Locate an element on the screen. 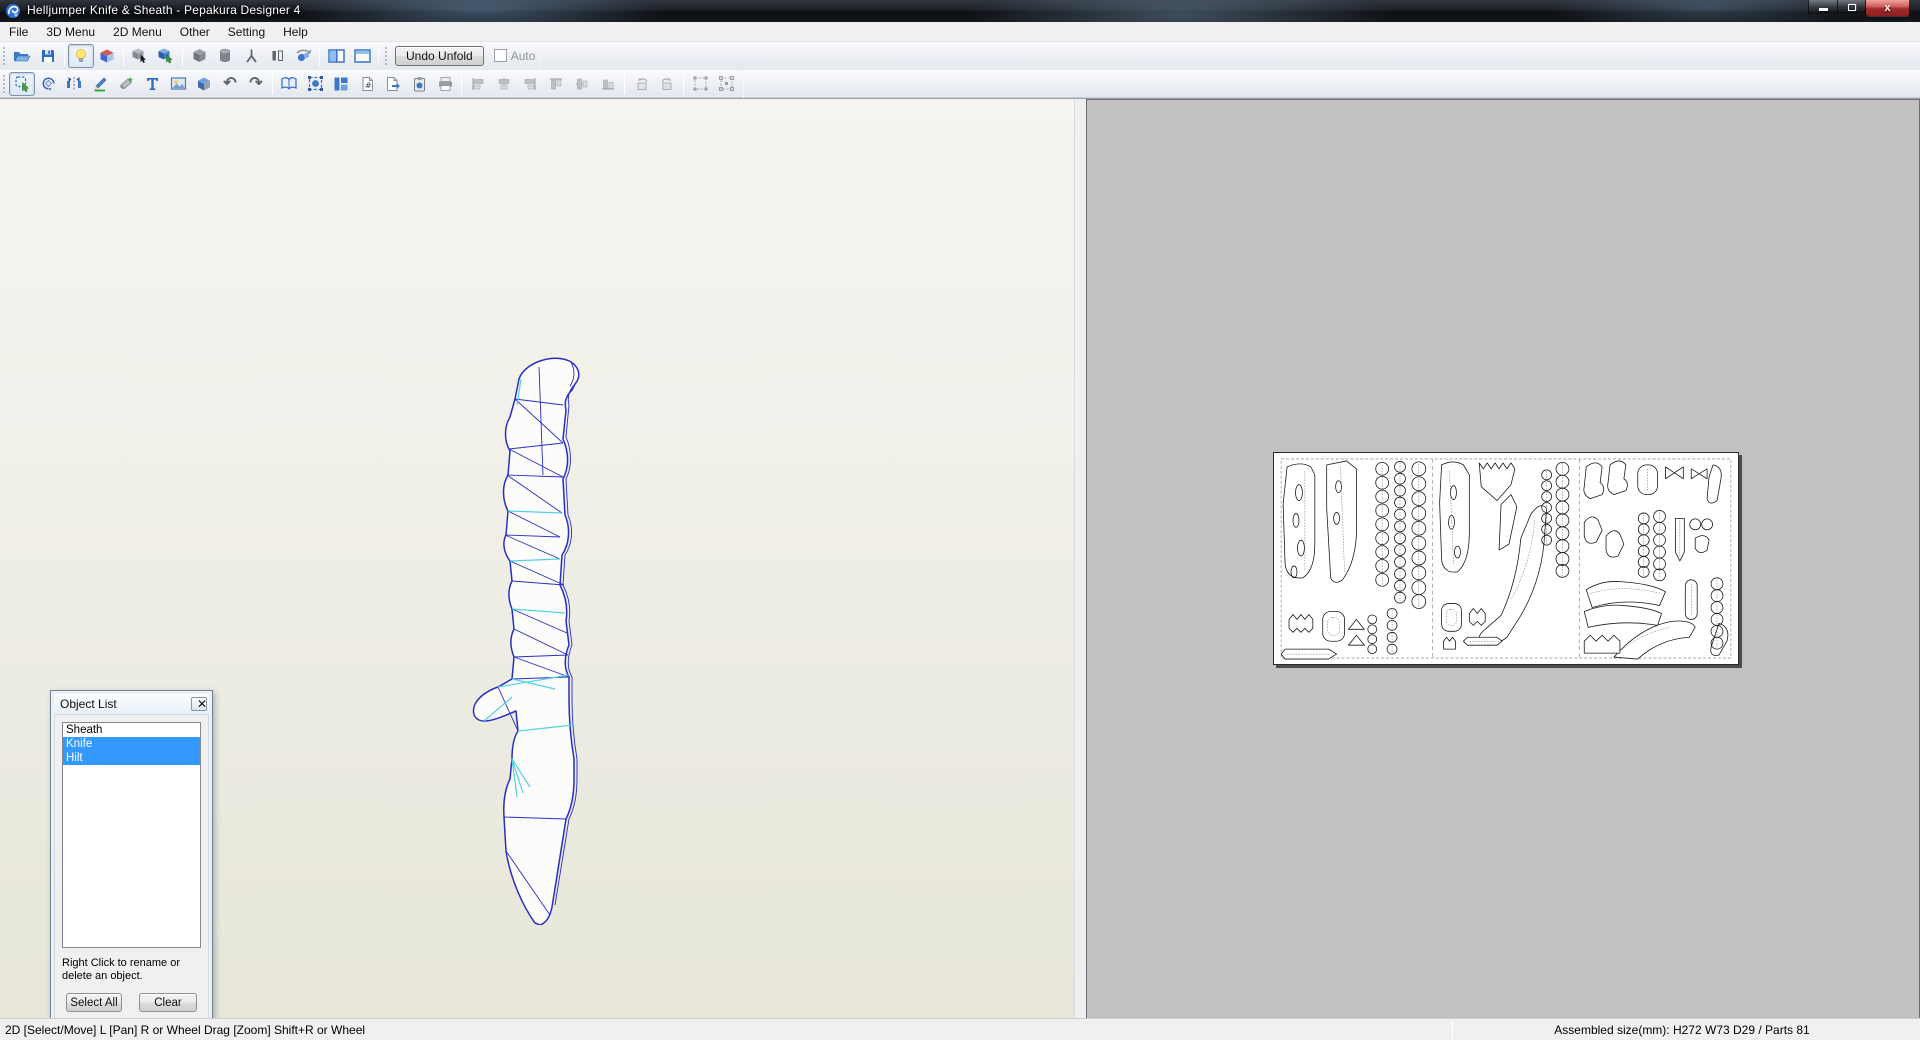 This screenshot has height=1040, width=1920. frame-select-button is located at coordinates (315, 84).